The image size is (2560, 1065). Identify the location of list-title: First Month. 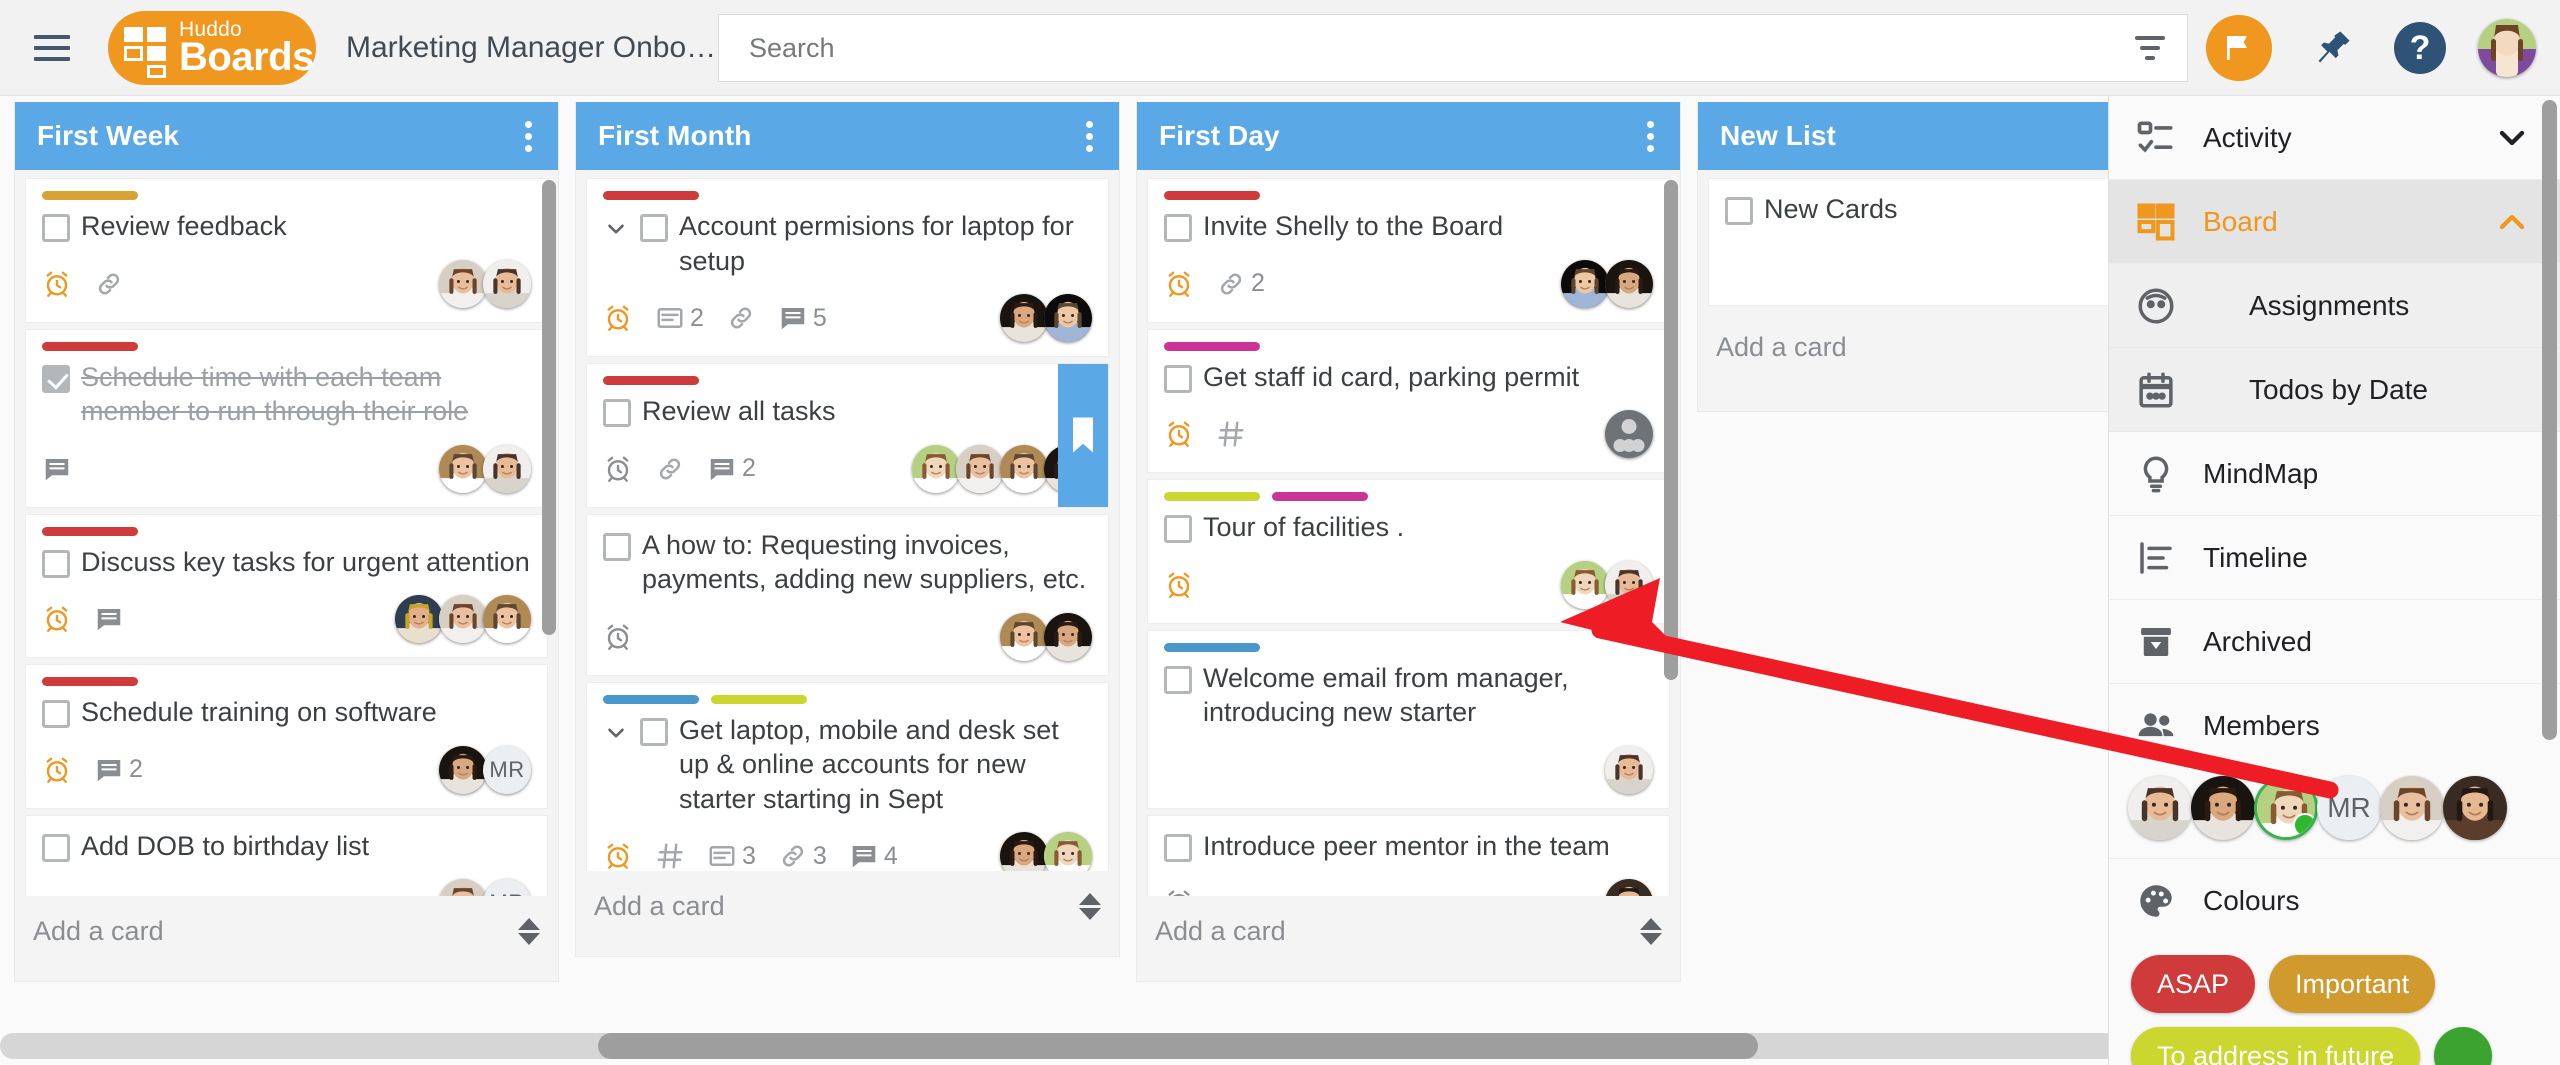
(675, 136).